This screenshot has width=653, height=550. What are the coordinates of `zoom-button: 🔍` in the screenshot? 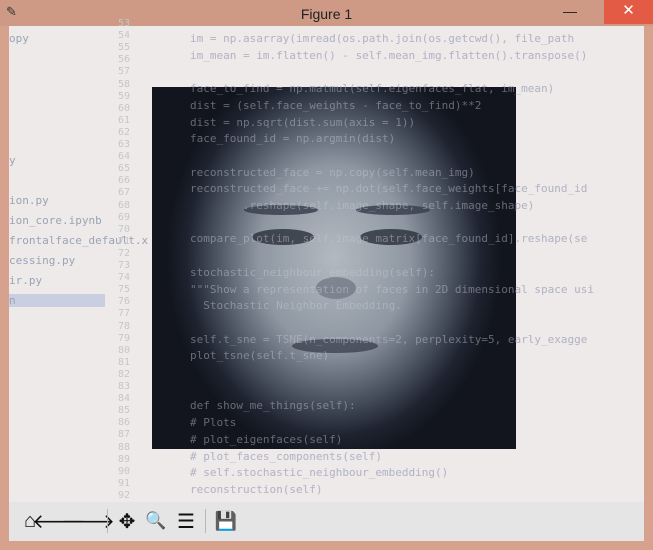 It's located at (156, 521).